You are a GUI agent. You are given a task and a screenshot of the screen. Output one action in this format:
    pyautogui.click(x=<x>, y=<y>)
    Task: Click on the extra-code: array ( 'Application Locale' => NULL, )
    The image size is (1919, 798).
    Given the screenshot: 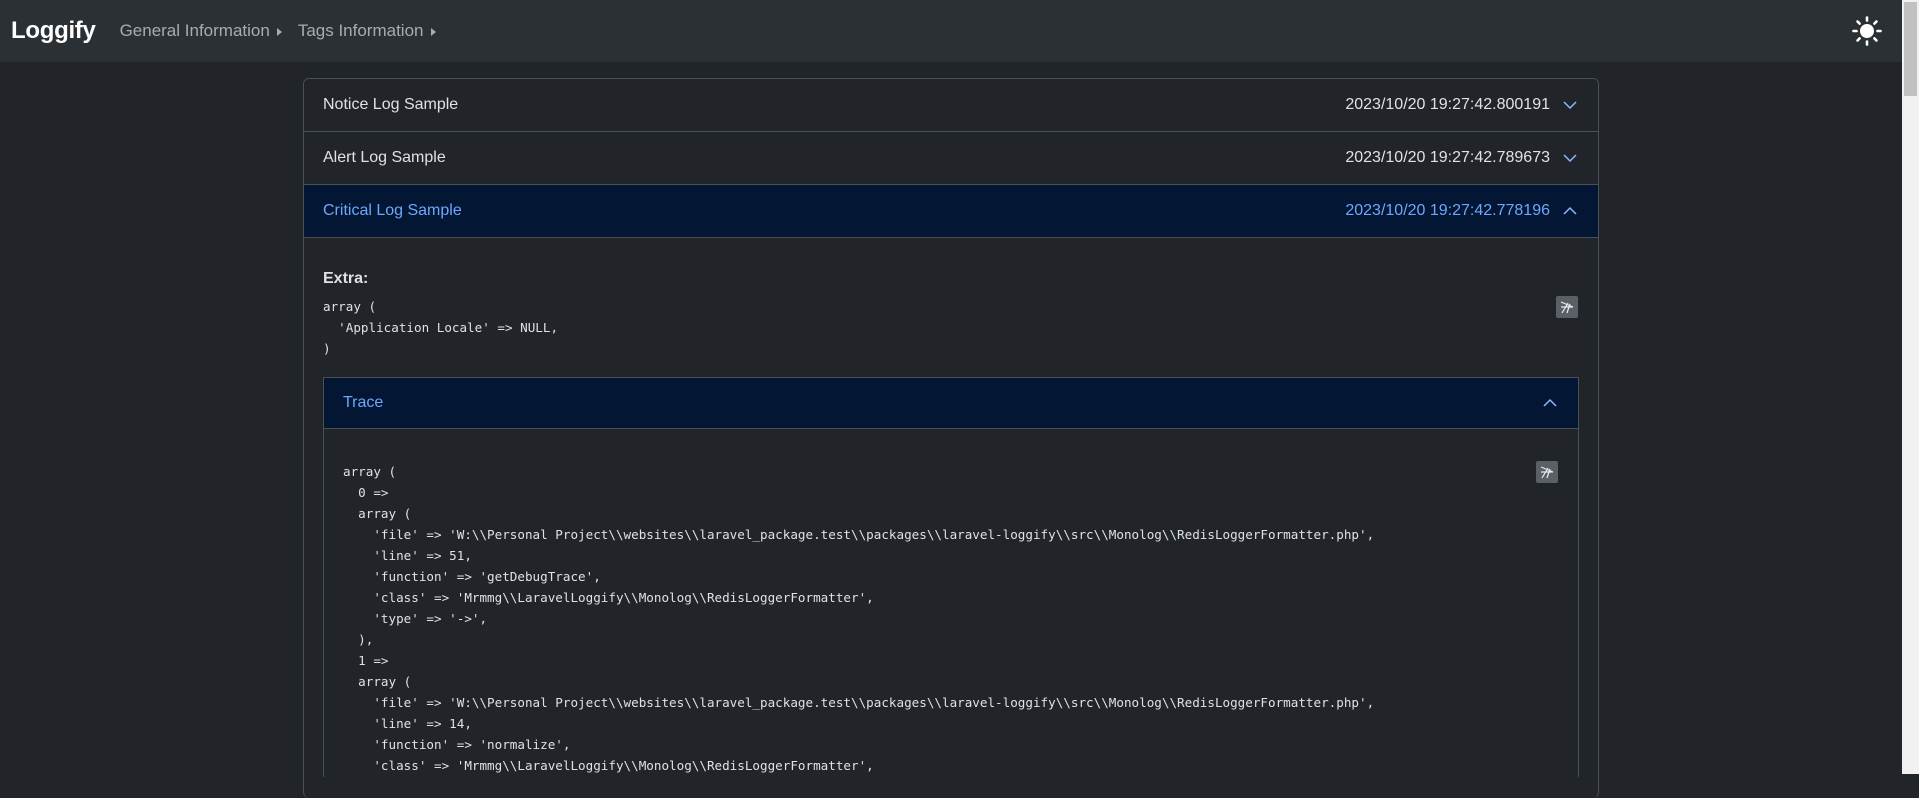 What is the action you would take?
    pyautogui.click(x=441, y=327)
    